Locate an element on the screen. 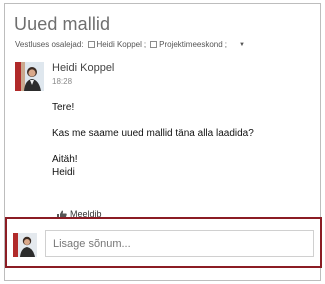 The image size is (325, 284). message-line-greeting: Tere! is located at coordinates (63, 107).